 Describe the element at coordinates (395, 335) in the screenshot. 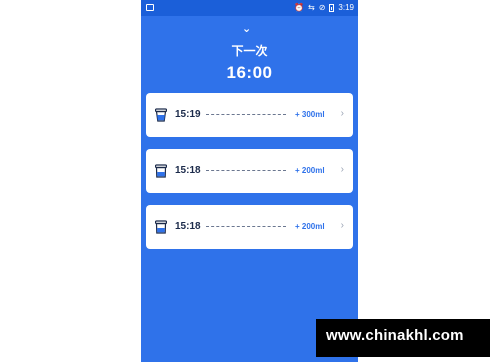

I see `banner-url: www.chinakhl.com` at that location.